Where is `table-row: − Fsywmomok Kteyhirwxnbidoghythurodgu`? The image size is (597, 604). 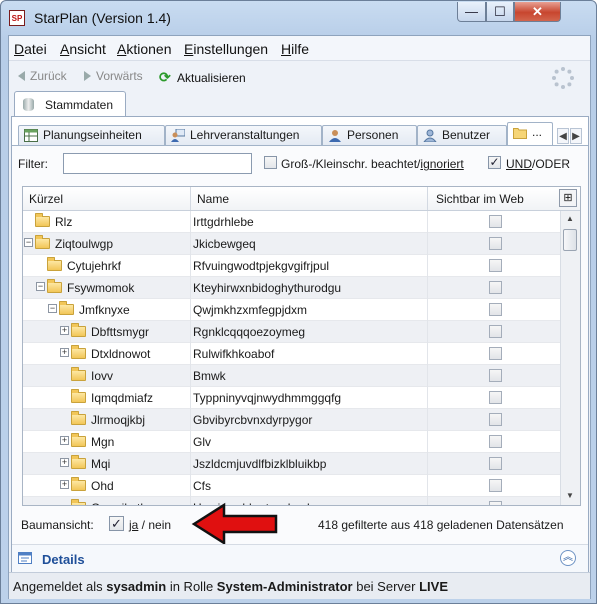
table-row: − Fsywmomok Kteyhirwxnbidoghythurodgu is located at coordinates (291, 288).